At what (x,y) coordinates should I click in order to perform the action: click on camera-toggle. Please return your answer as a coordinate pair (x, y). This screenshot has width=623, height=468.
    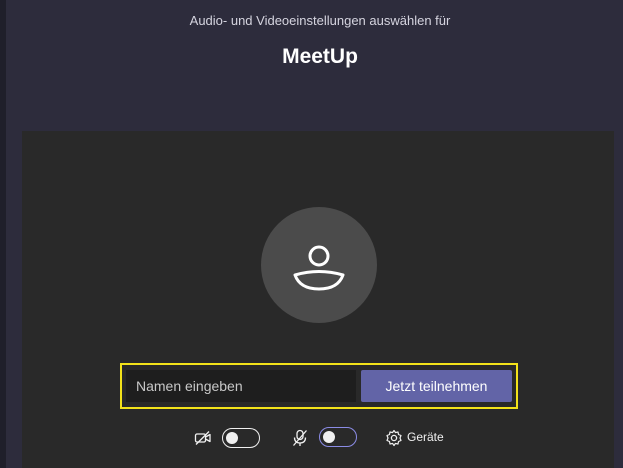
    Looking at the image, I should click on (241, 438).